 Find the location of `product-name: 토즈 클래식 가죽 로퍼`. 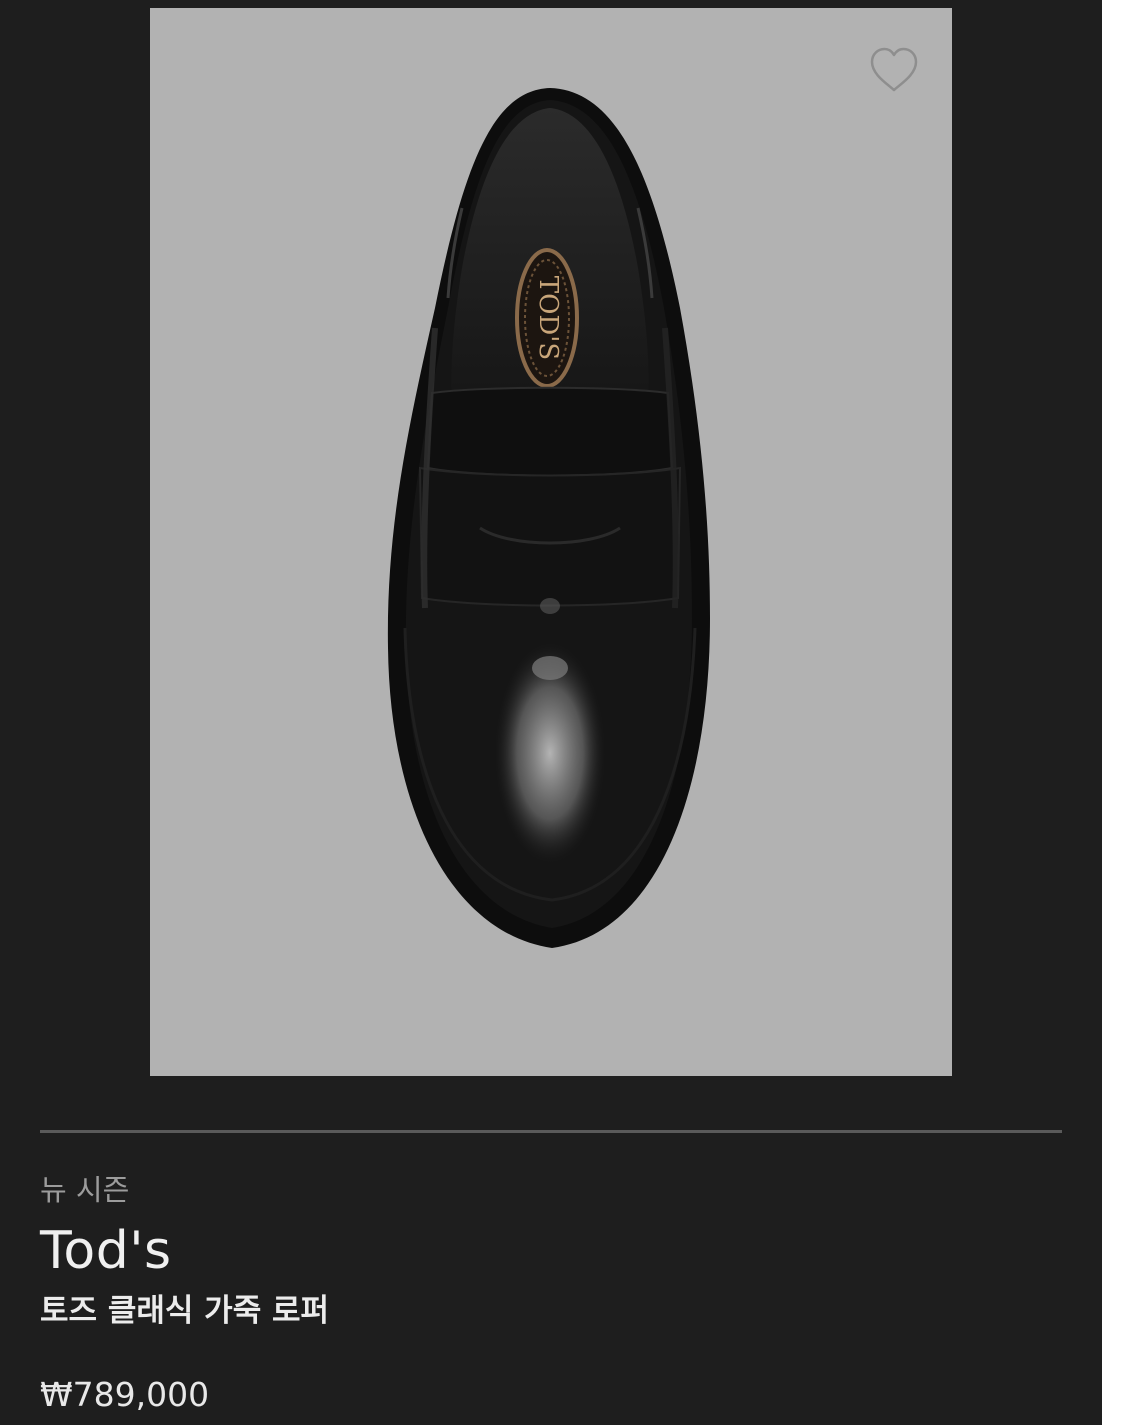

product-name: 토즈 클래식 가죽 로퍼 is located at coordinates (184, 1311).